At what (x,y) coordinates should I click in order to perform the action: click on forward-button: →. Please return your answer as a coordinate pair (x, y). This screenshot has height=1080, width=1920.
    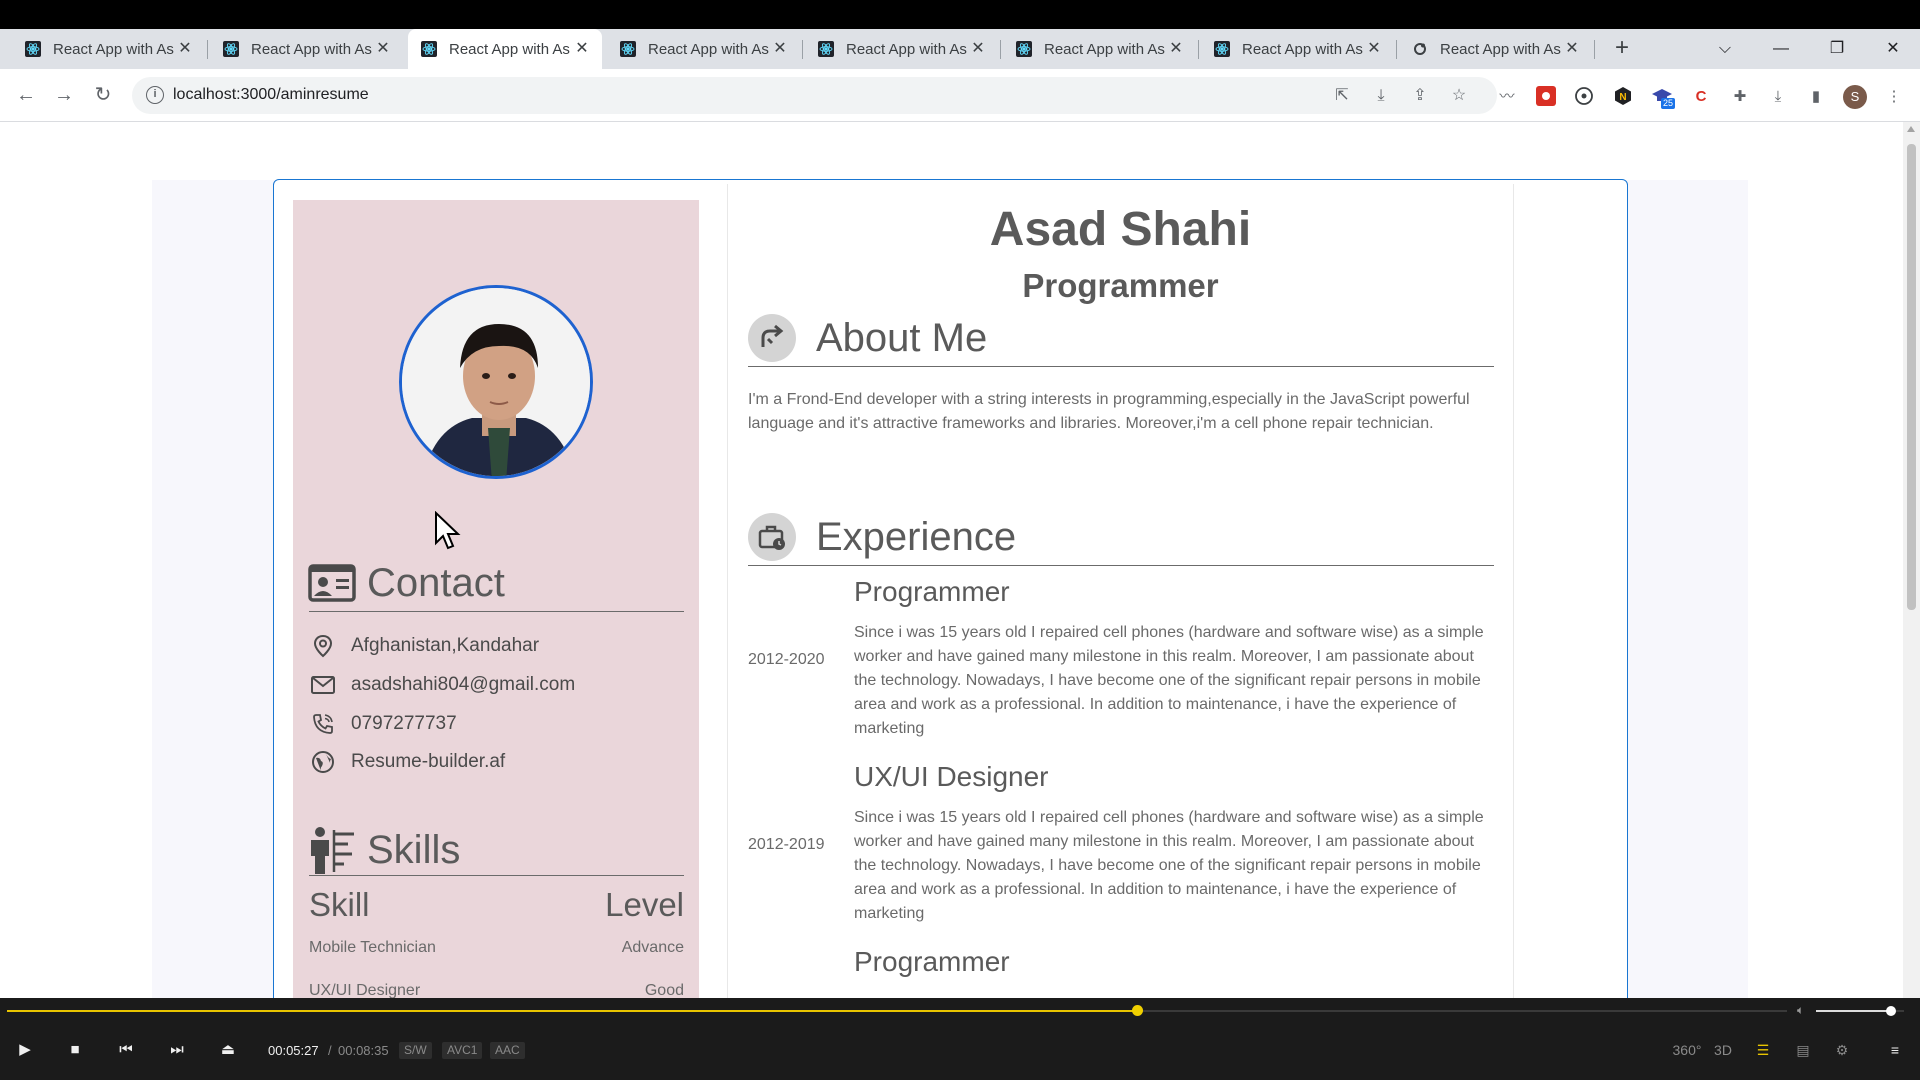
    Looking at the image, I should click on (64, 95).